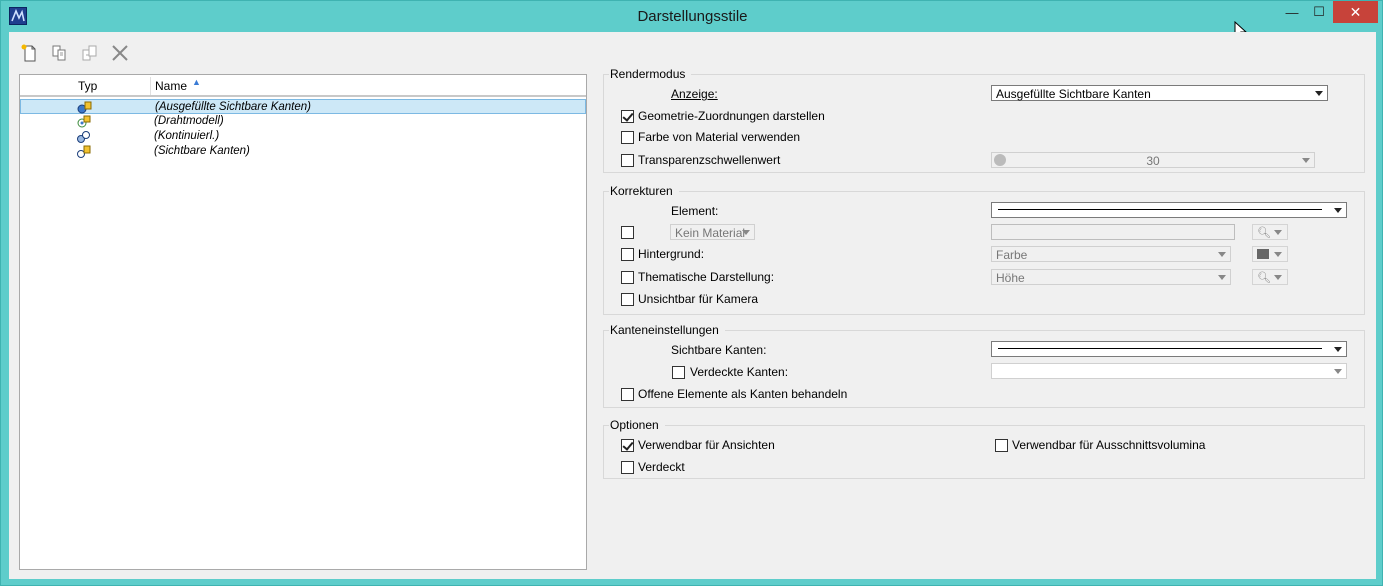 The image size is (1383, 586). I want to click on element-linestyle-dropdown, so click(1169, 210).